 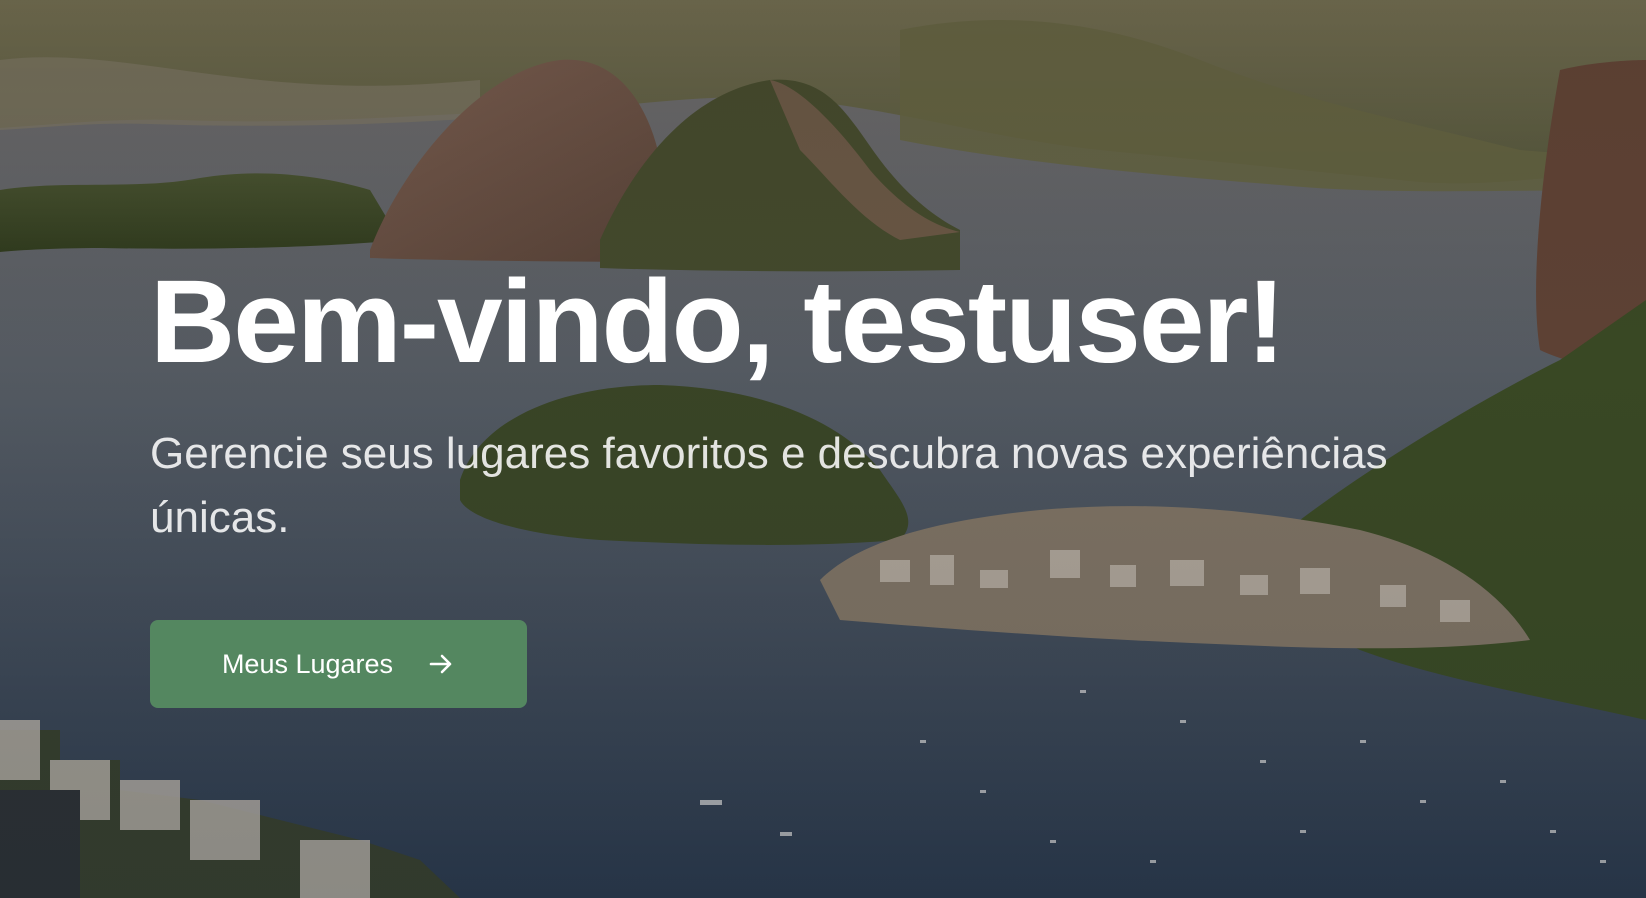 What do you see at coordinates (440, 664) in the screenshot?
I see `arrow-right-icon` at bounding box center [440, 664].